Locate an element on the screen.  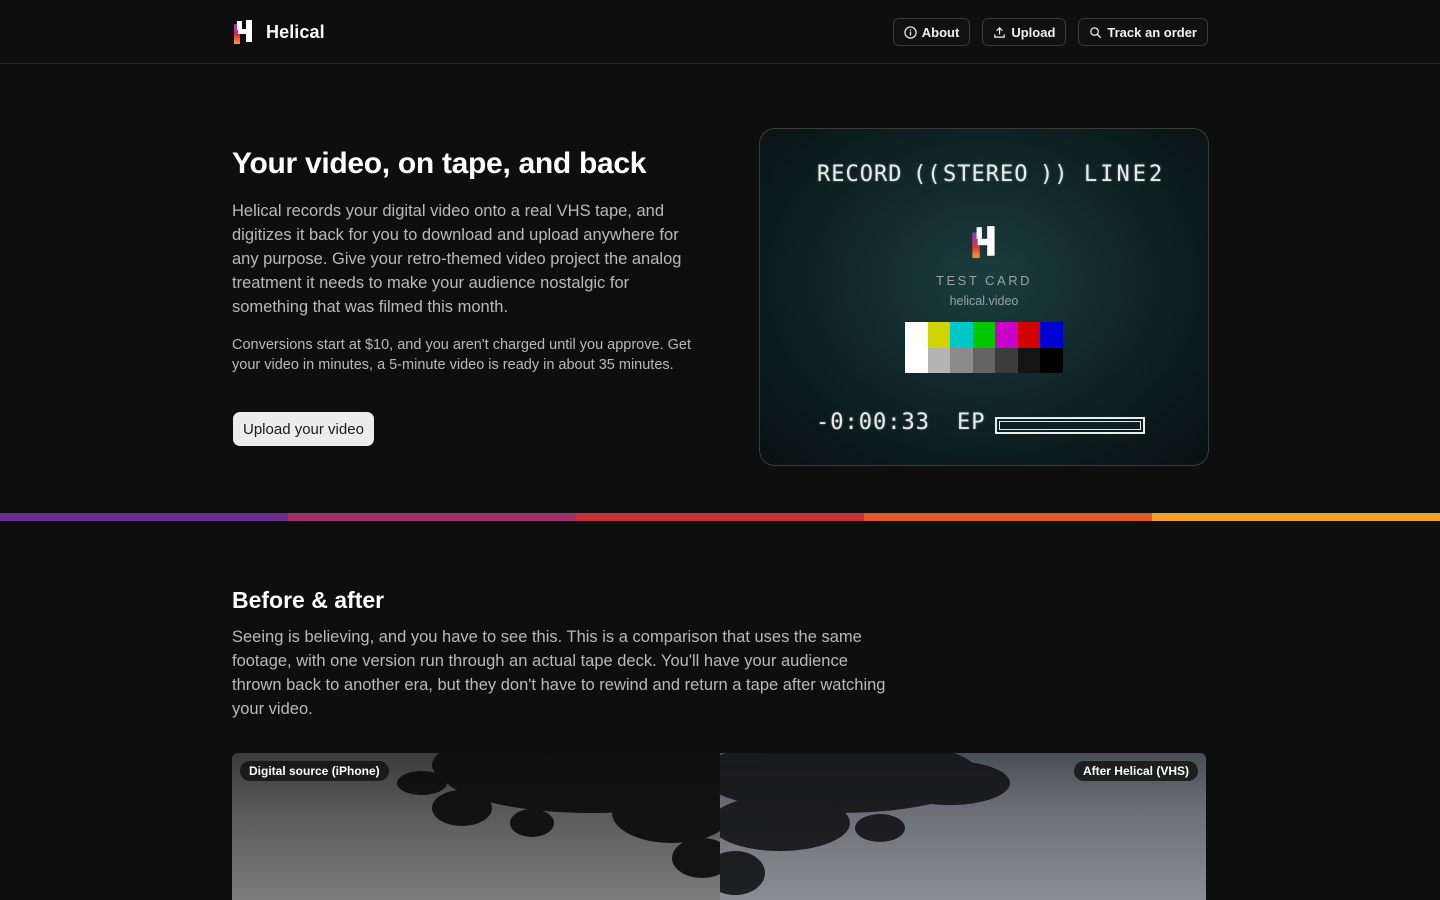
hero-title: Your video, on tape, and back is located at coordinates (439, 163).